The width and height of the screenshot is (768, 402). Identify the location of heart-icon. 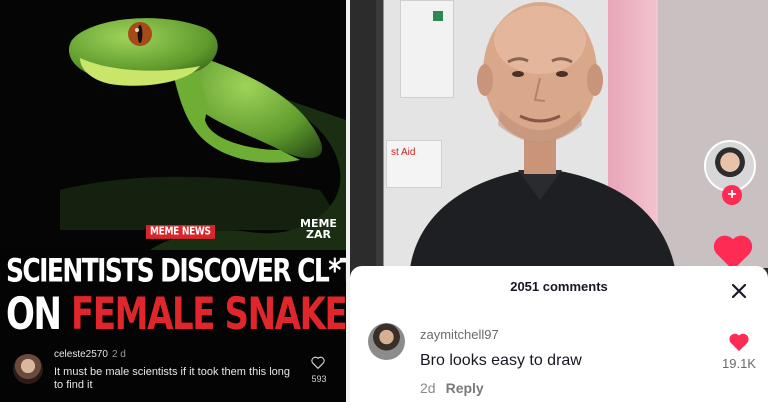
(739, 342).